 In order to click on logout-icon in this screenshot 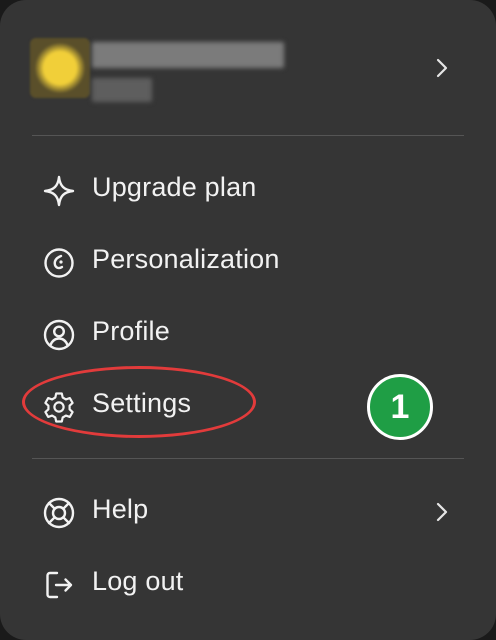, I will do `click(59, 585)`.